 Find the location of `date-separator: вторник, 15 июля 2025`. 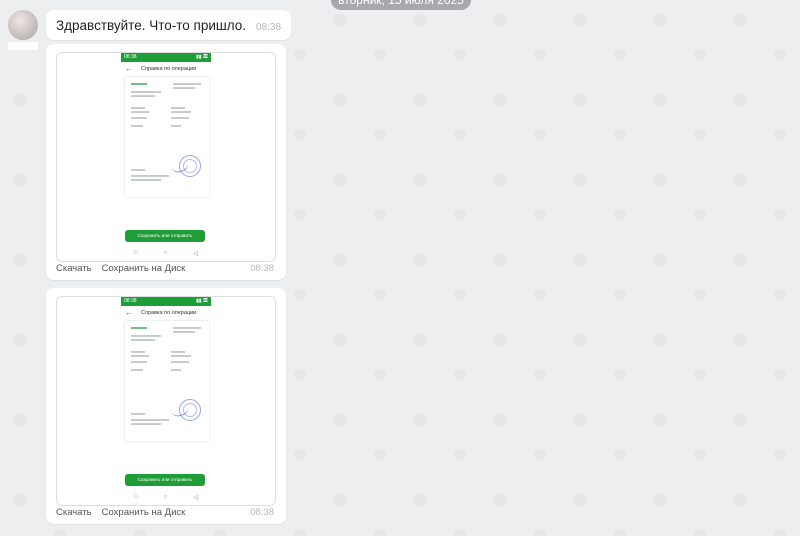

date-separator: вторник, 15 июля 2025 is located at coordinates (401, 5).